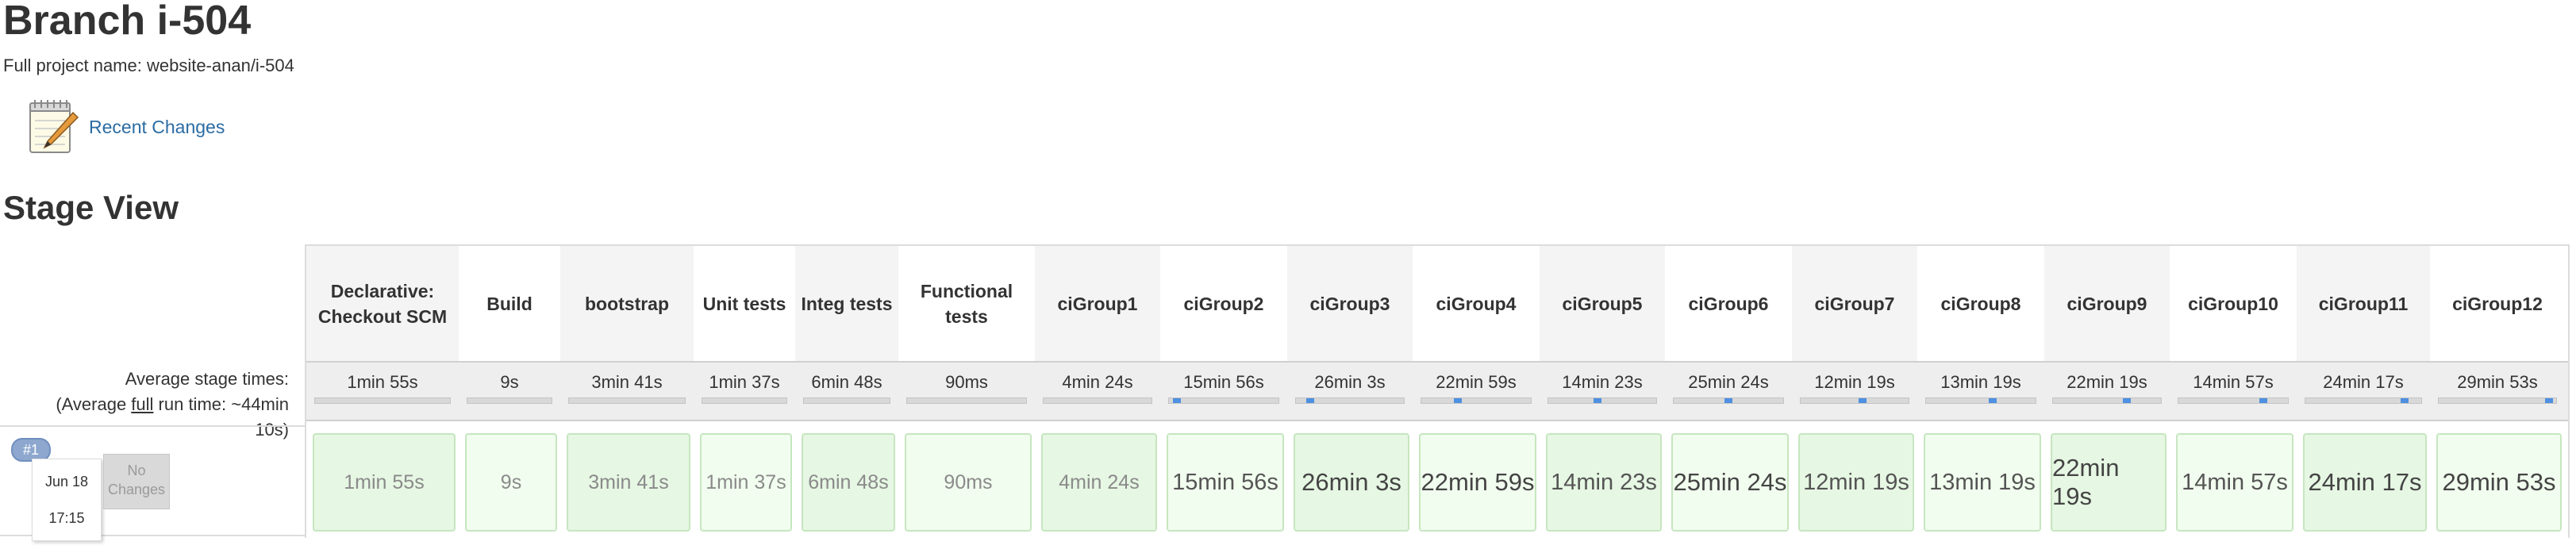  I want to click on stage-average-time: 6min 48s, so click(847, 382).